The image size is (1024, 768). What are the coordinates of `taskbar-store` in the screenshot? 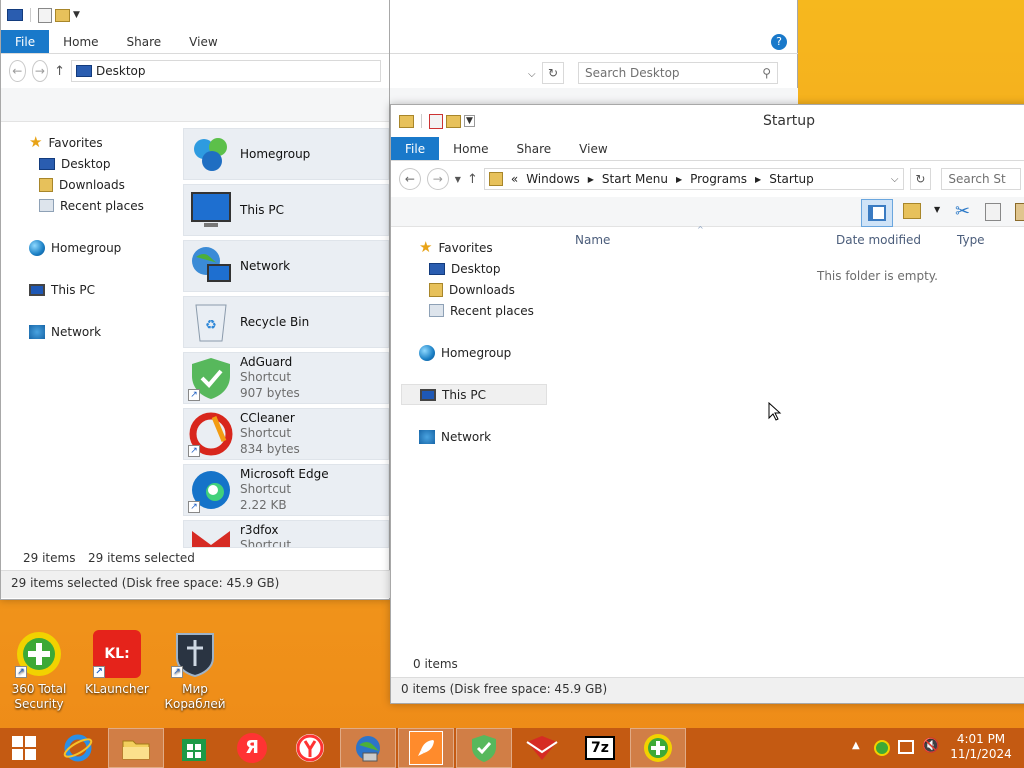 It's located at (194, 748).